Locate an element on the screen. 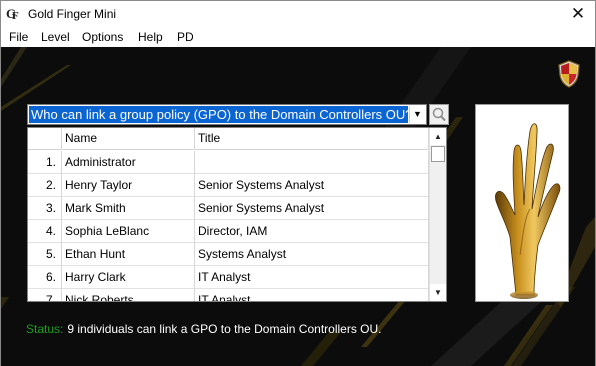 This screenshot has width=596, height=366. scroll-up-icon: ▲ is located at coordinates (438, 136).